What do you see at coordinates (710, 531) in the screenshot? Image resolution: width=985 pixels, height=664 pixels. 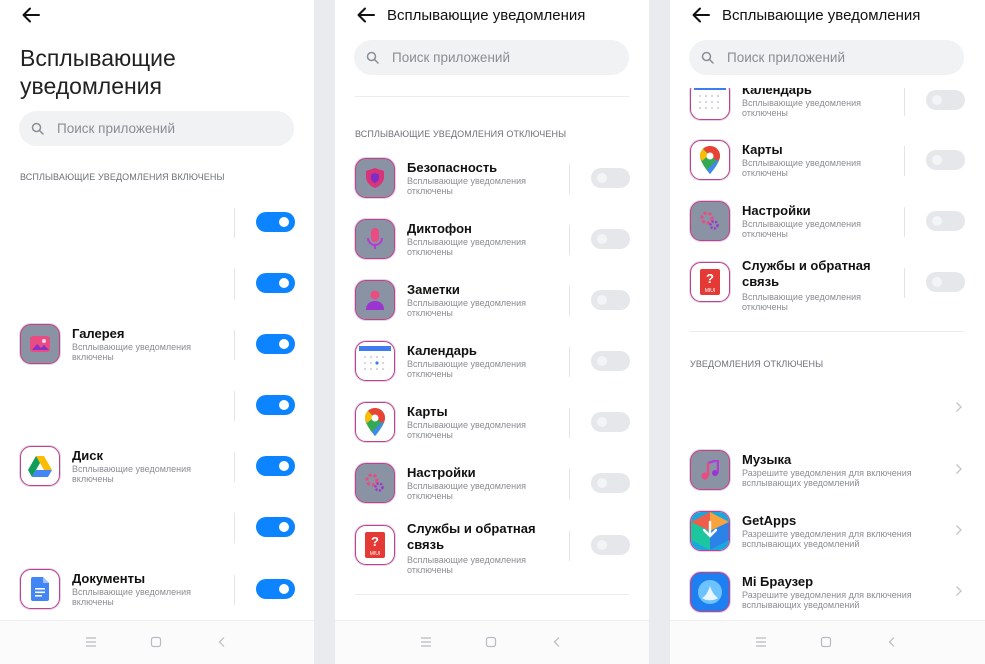 I see `getapps-icon` at bounding box center [710, 531].